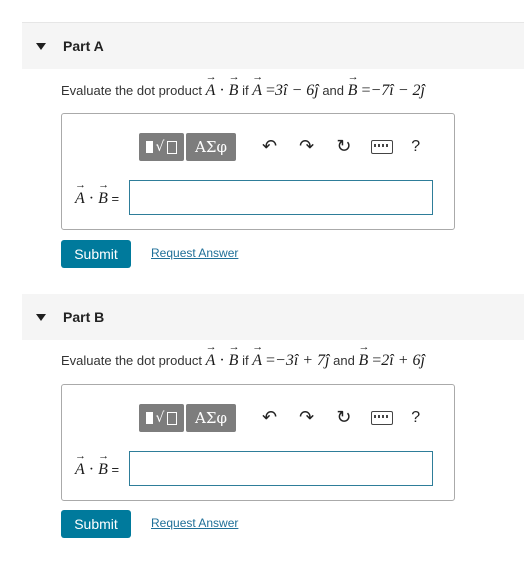 The image size is (524, 572). Describe the element at coordinates (297, 90) in the screenshot. I see `vector-a-expression: 3î − 6ĵ` at that location.